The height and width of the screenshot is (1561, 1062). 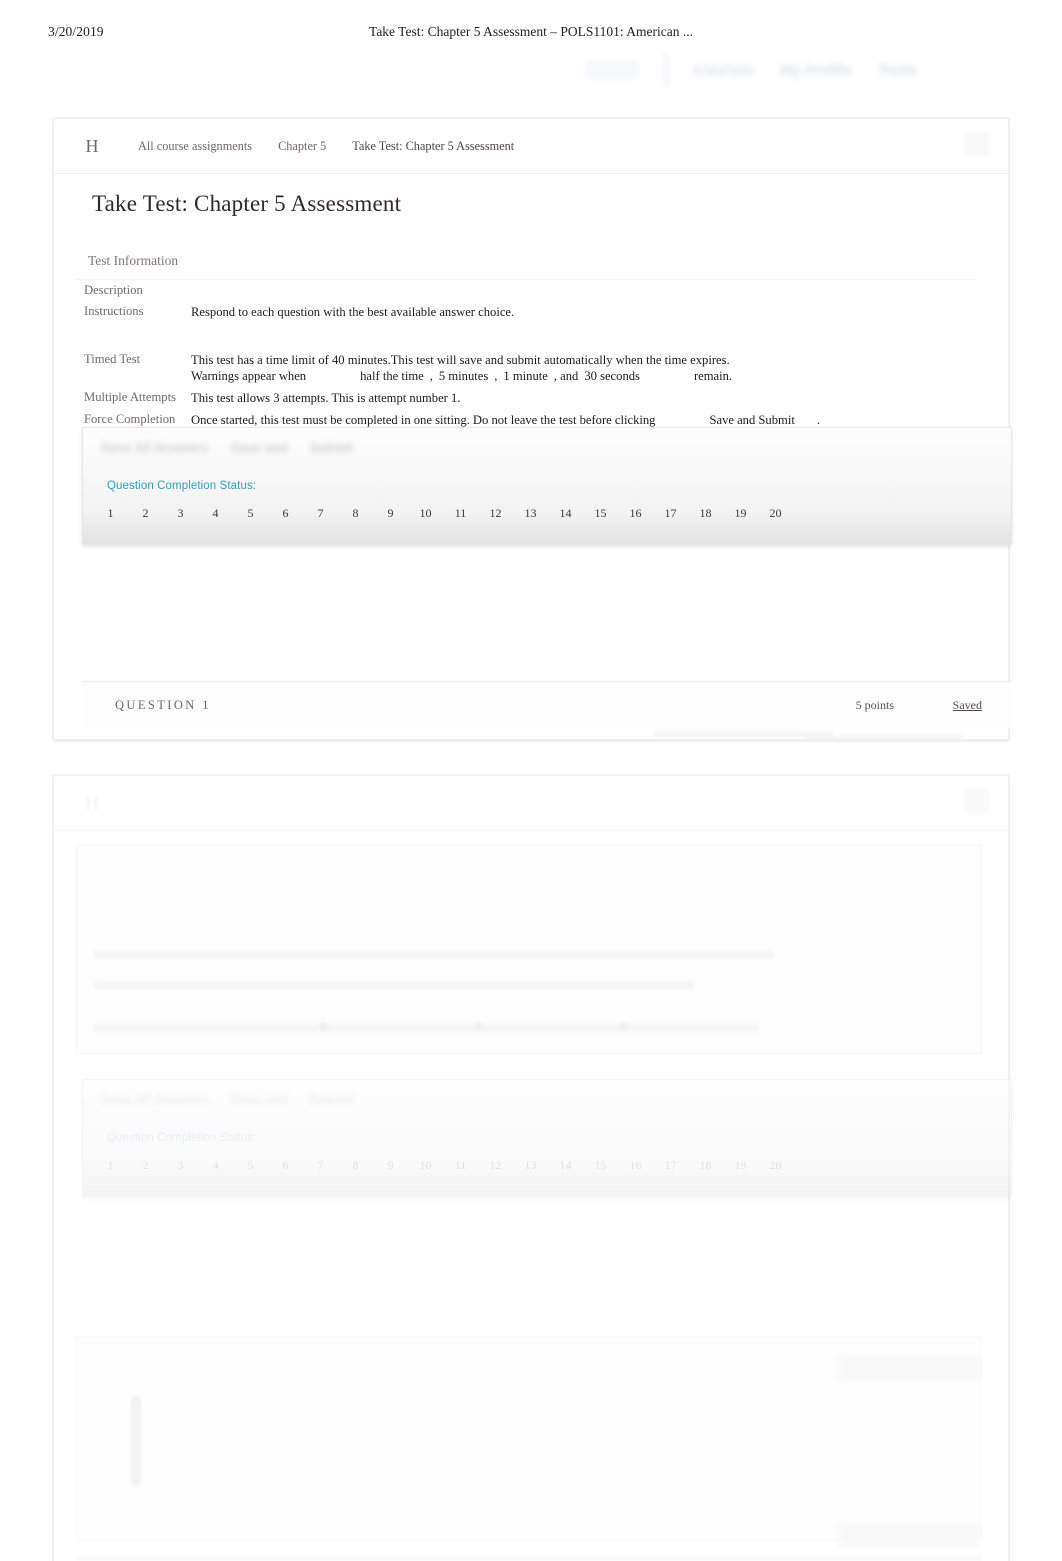 What do you see at coordinates (897, 70) in the screenshot?
I see `nav-link-tools: Tools` at bounding box center [897, 70].